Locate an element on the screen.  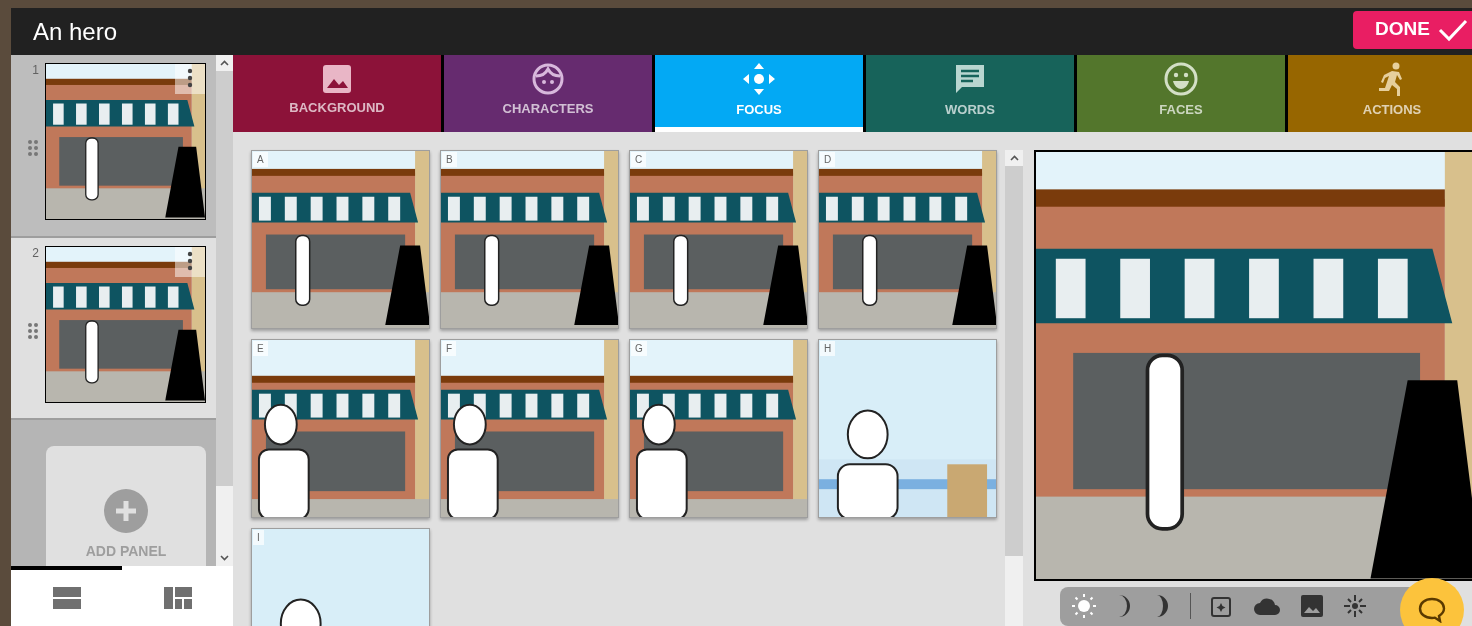
scroll-down-icon is located at coordinates (224, 558).